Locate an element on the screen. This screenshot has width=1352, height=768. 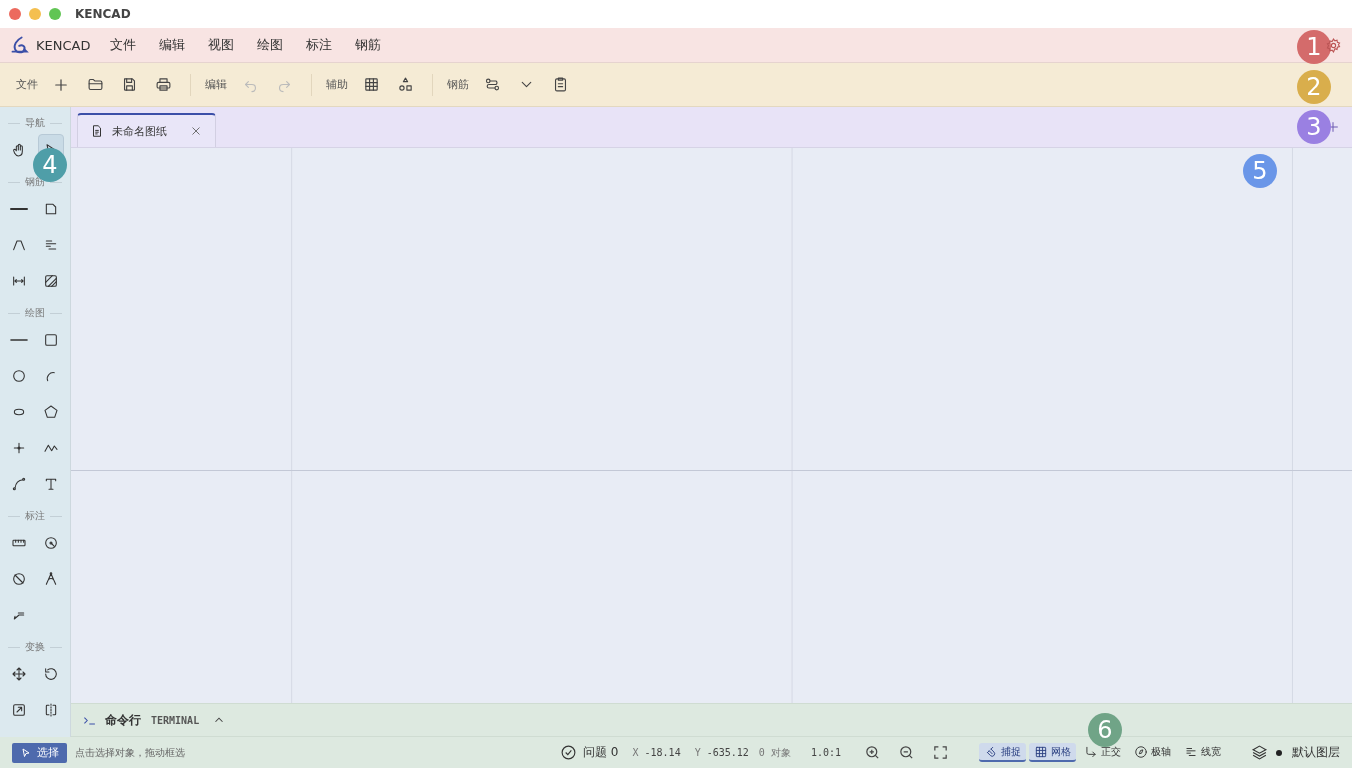
app-name: KENCAD is located at coordinates (63, 45).